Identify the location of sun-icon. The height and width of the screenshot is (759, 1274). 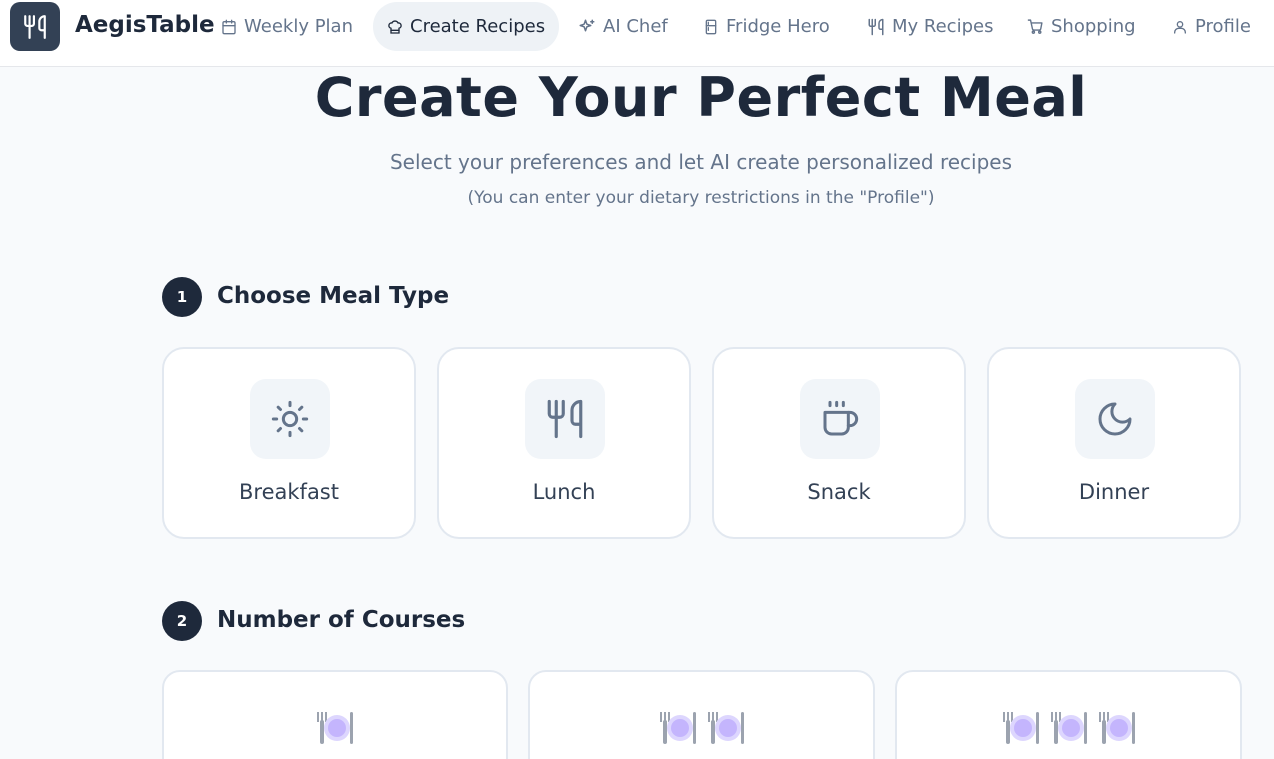
(290, 419).